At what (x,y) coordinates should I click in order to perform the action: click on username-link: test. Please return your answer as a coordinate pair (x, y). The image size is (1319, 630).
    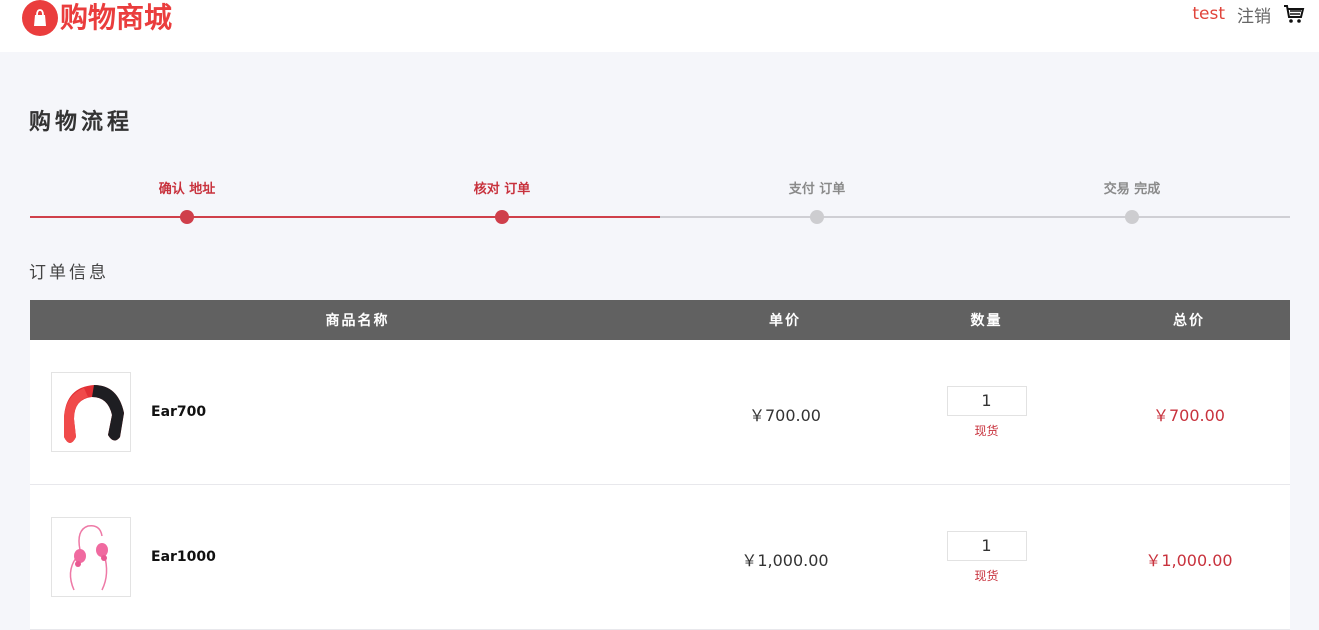
    Looking at the image, I should click on (1208, 14).